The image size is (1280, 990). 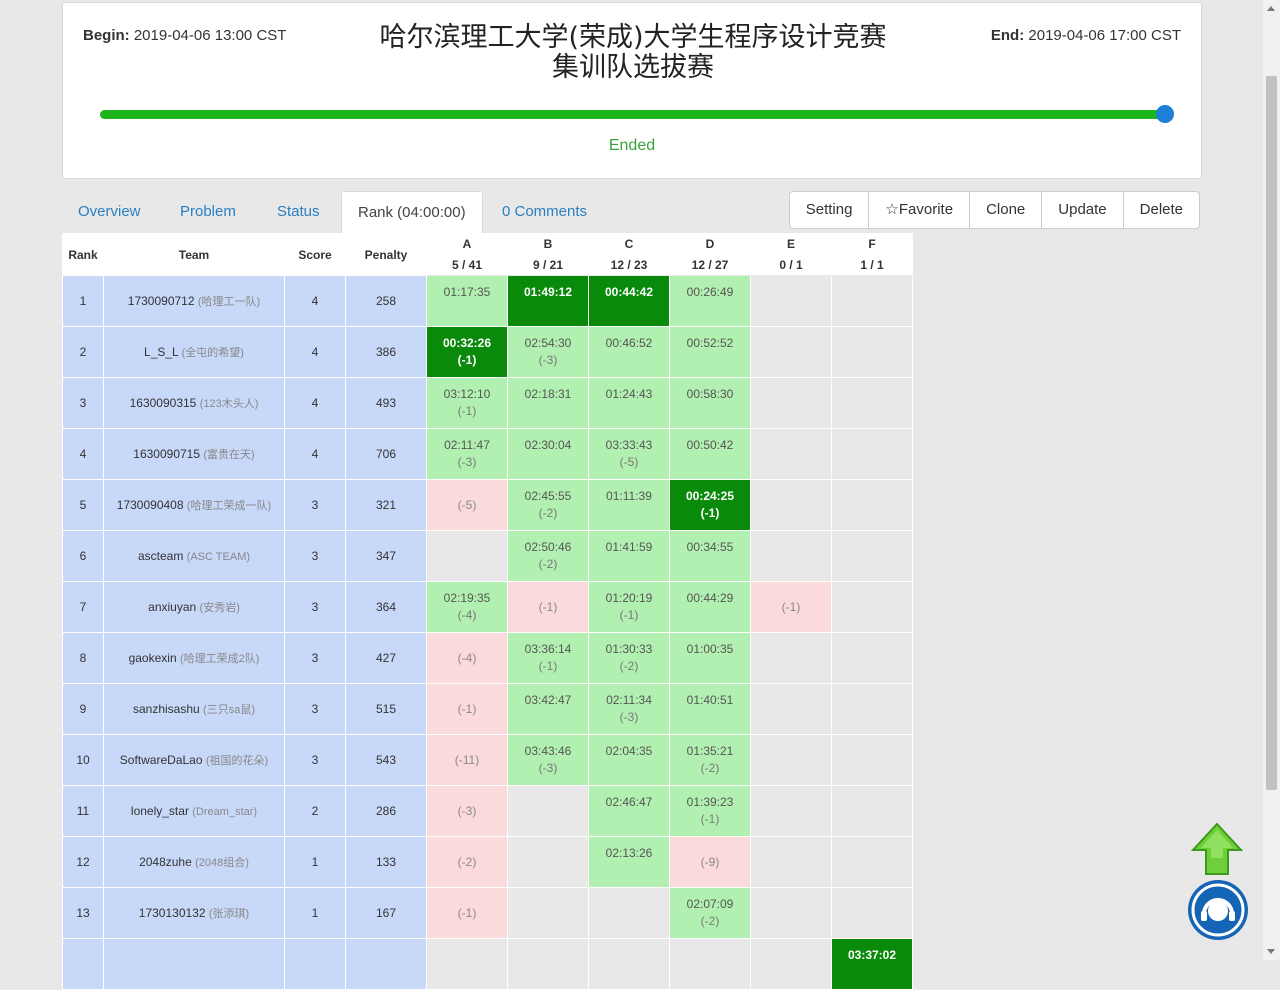 I want to click on team-cell: 2048zuhe (2048组合), so click(x=194, y=862).